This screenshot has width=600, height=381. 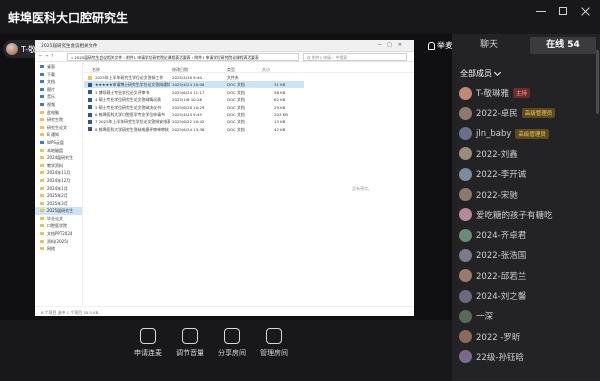 What do you see at coordinates (529, 134) in the screenshot?
I see `member-item: jln_baby 高级管理员` at bounding box center [529, 134].